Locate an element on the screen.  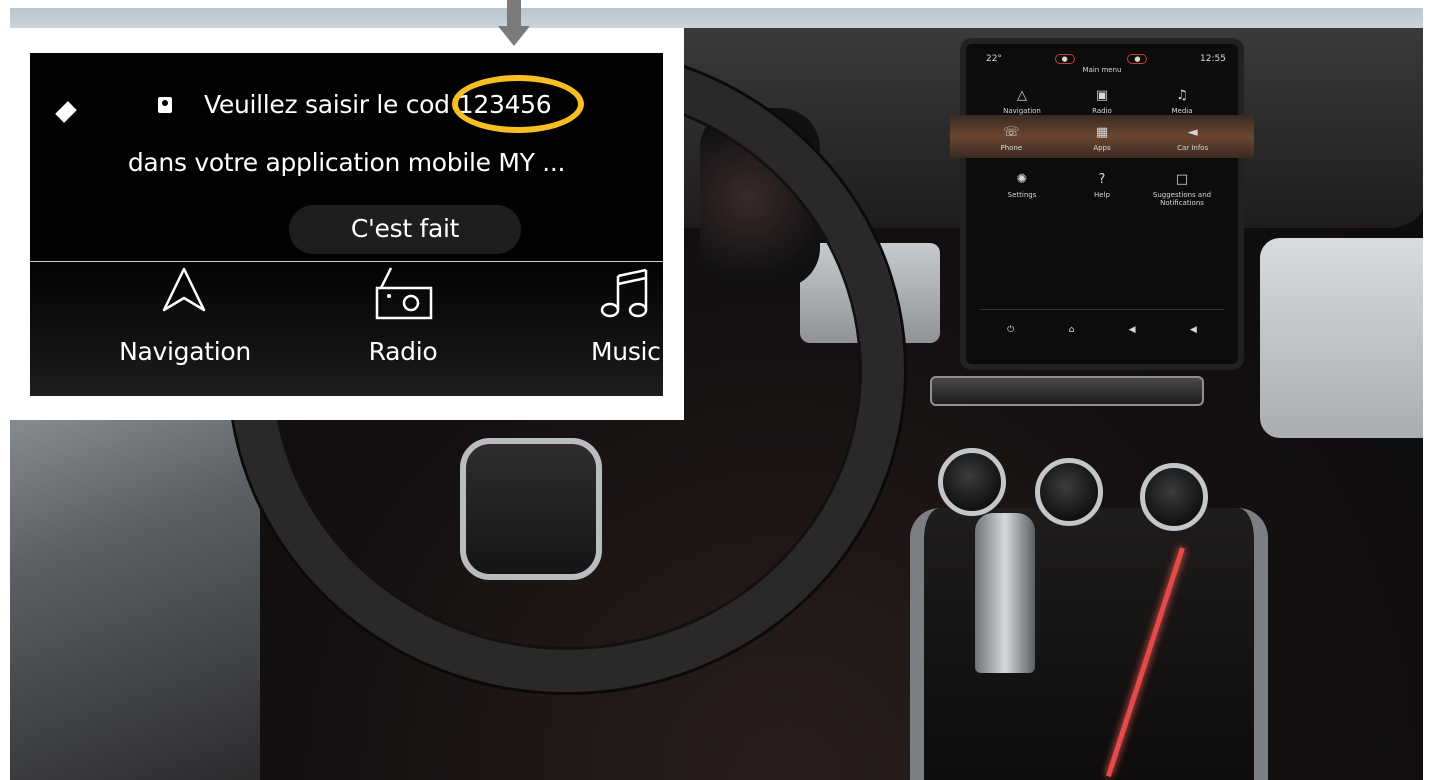
navigation-icon: △ is located at coordinates (1022, 95).